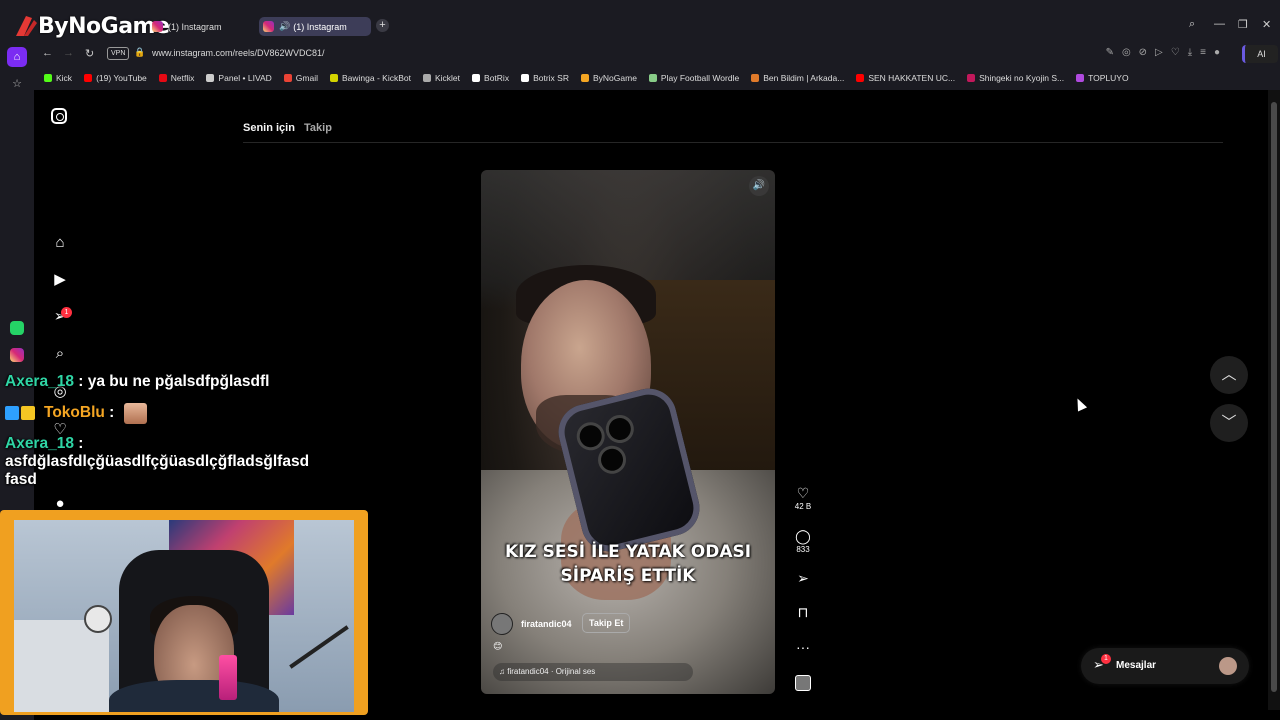  What do you see at coordinates (157, 461) in the screenshot?
I see `chat-text-line2: asfdğlasfdlçğüasdlfçğüasdlçğfladsğlfasd` at bounding box center [157, 461].